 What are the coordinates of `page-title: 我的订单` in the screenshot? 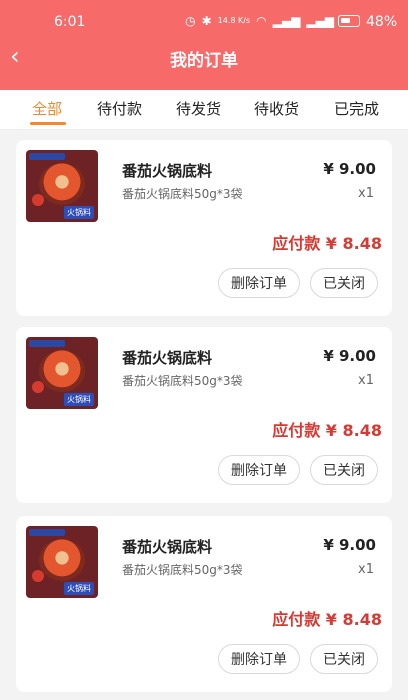 It's located at (204, 61).